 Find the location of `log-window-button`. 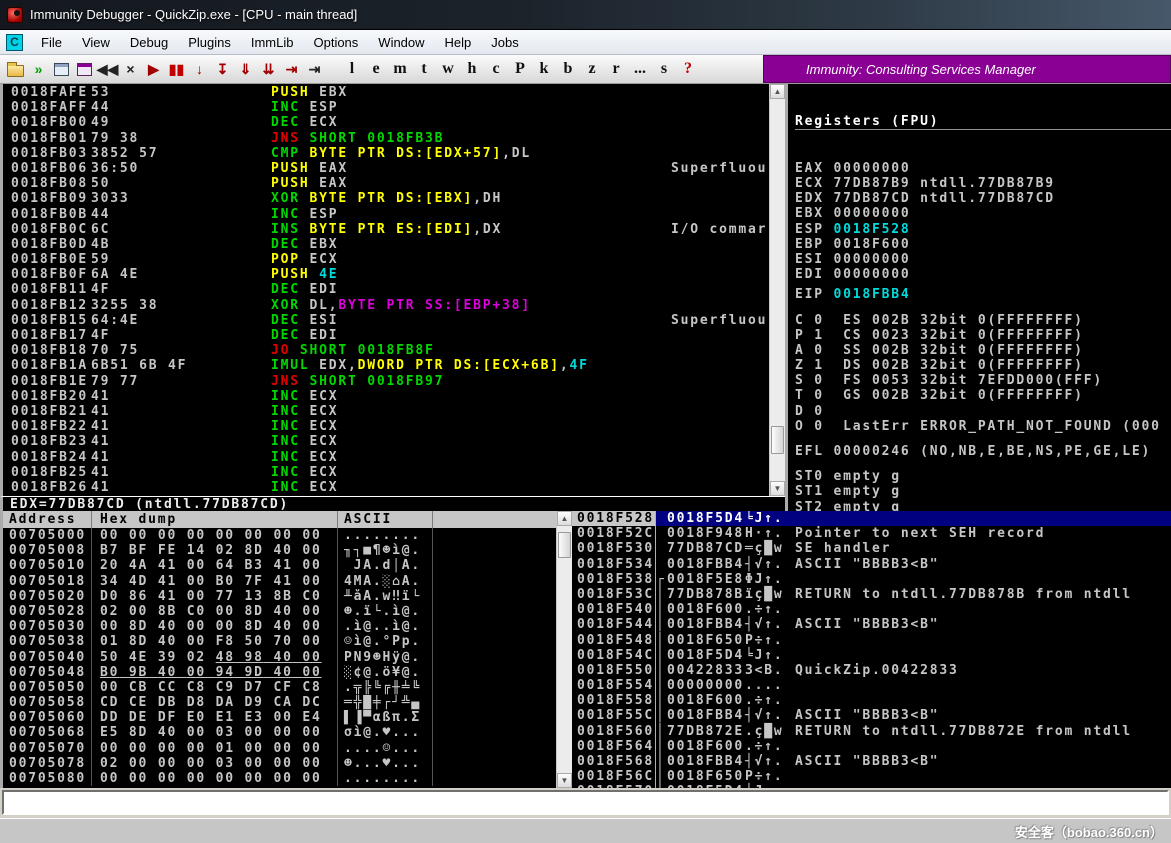

log-window-button is located at coordinates (61, 69).